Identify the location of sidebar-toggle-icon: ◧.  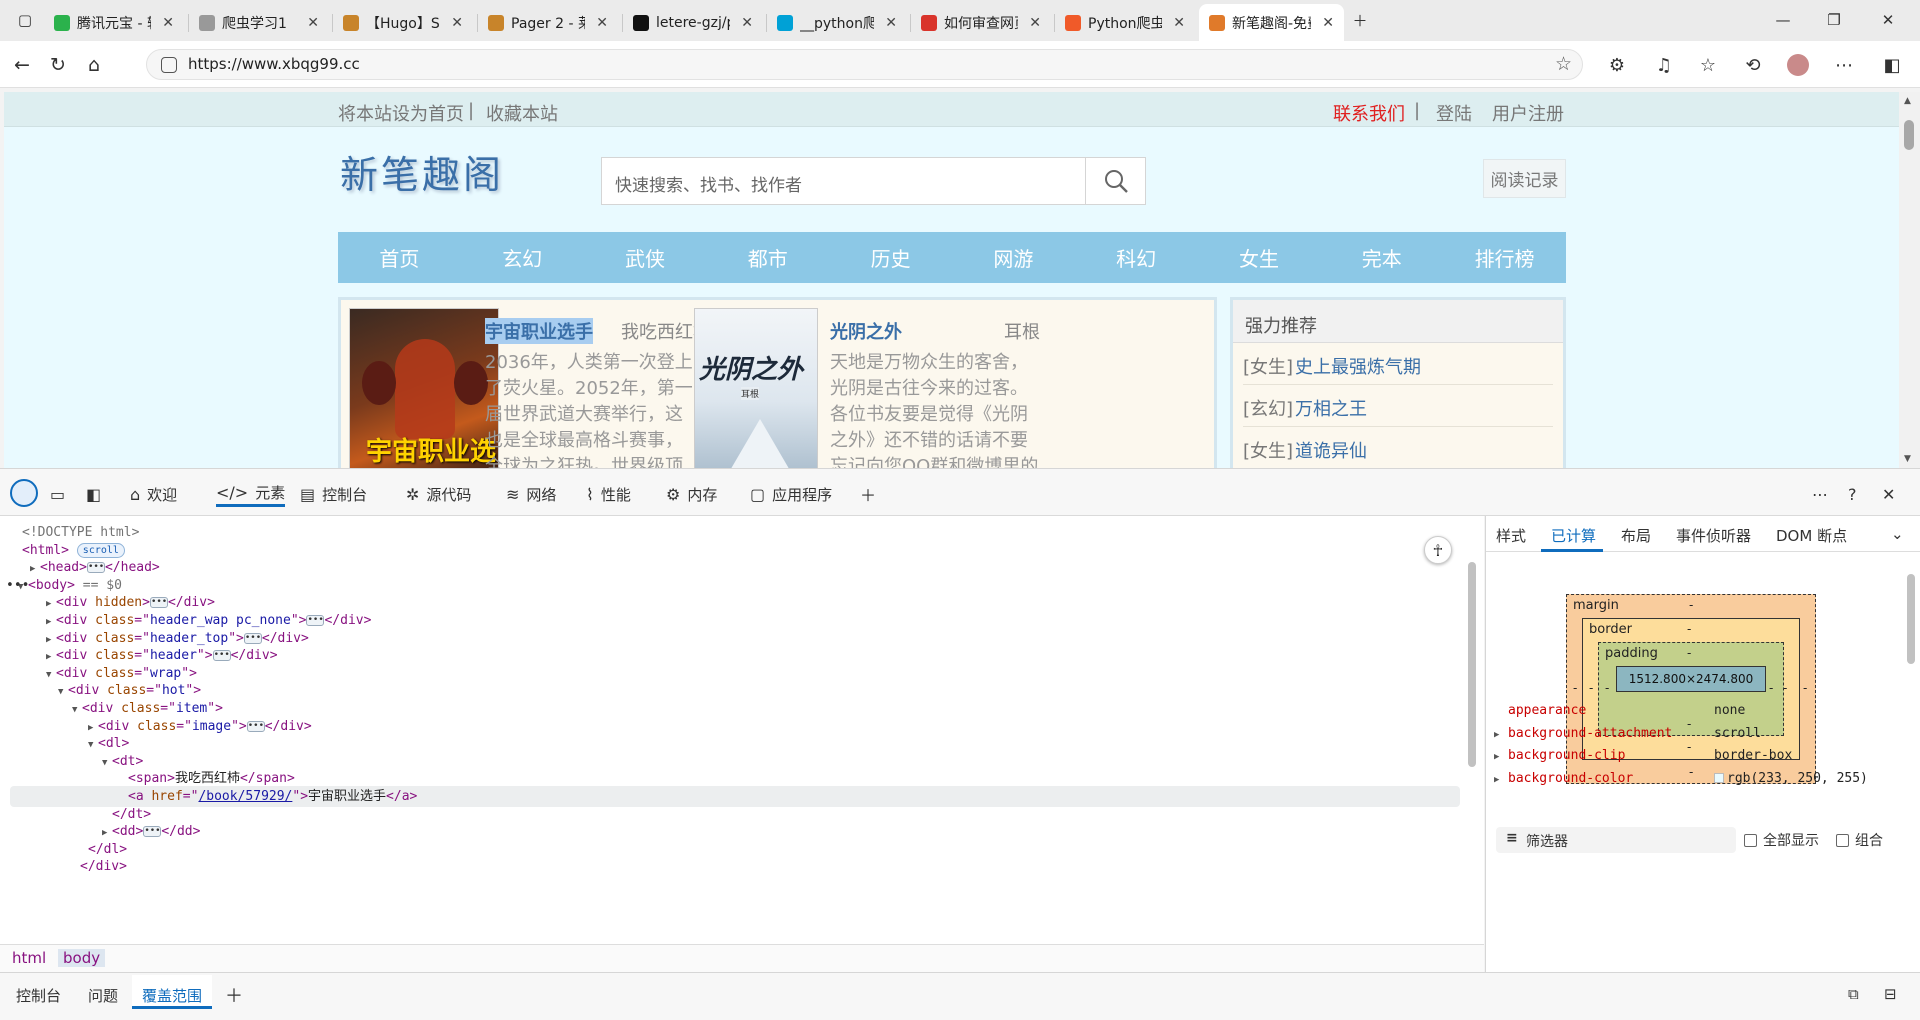
(1892, 65).